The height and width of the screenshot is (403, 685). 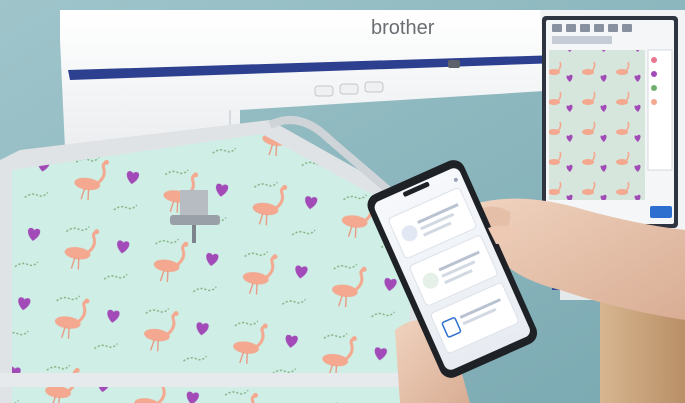 What do you see at coordinates (454, 64) in the screenshot?
I see `machine-indicator` at bounding box center [454, 64].